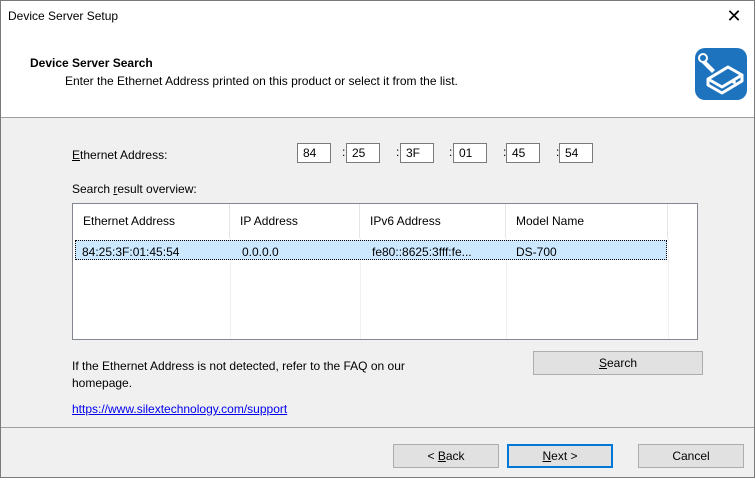 This screenshot has width=755, height=478. What do you see at coordinates (134, 189) in the screenshot?
I see `search-result-label: Search result overview:` at bounding box center [134, 189].